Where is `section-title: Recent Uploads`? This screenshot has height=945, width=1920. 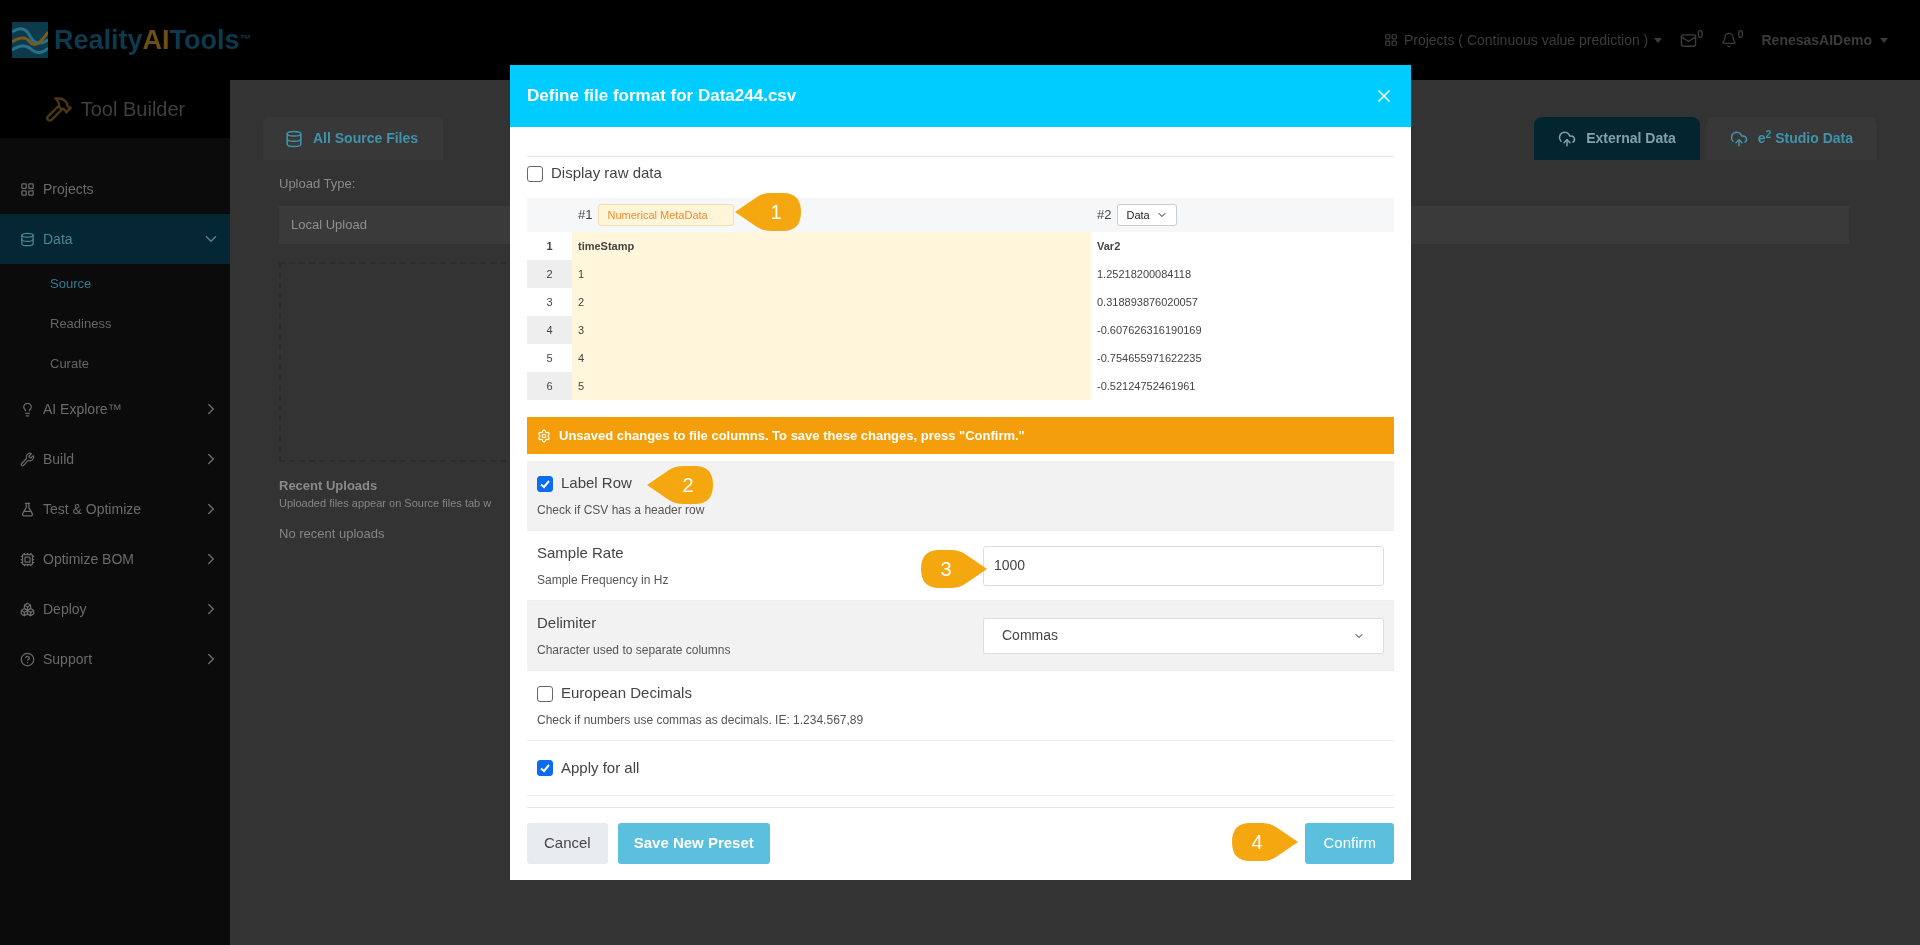
section-title: Recent Uploads is located at coordinates (328, 485).